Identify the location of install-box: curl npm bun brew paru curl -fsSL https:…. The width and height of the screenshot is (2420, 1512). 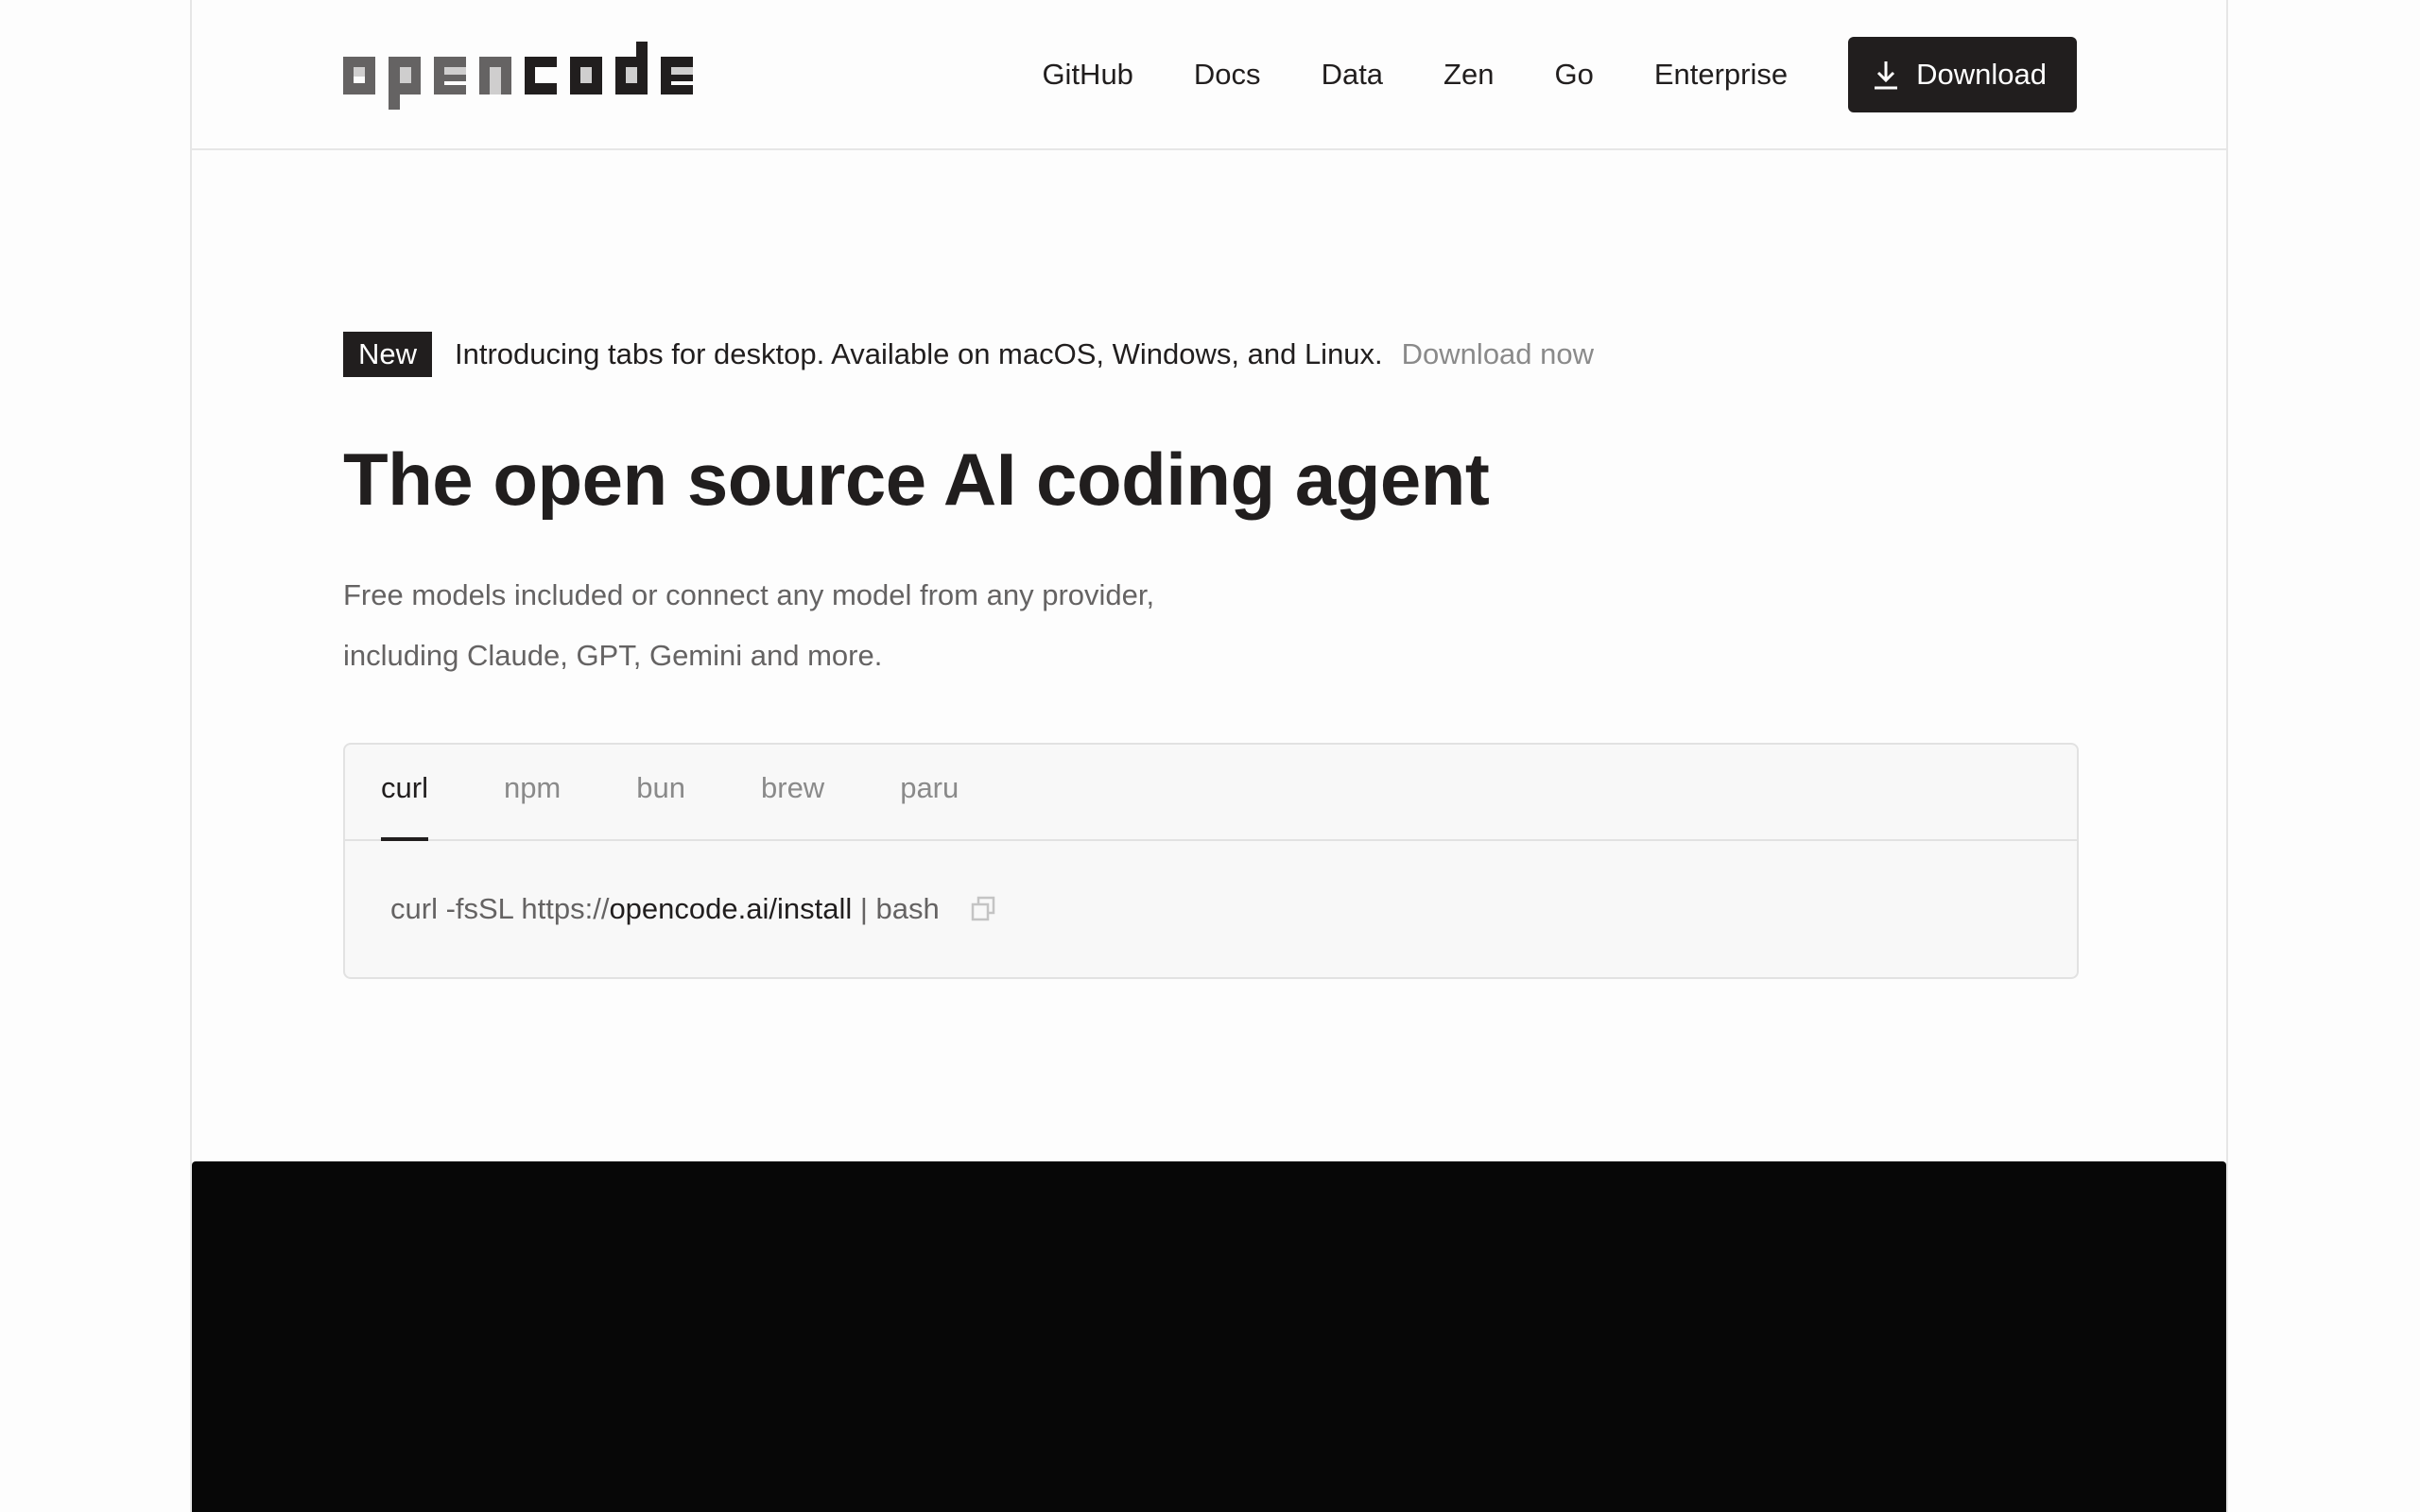
(1211, 861).